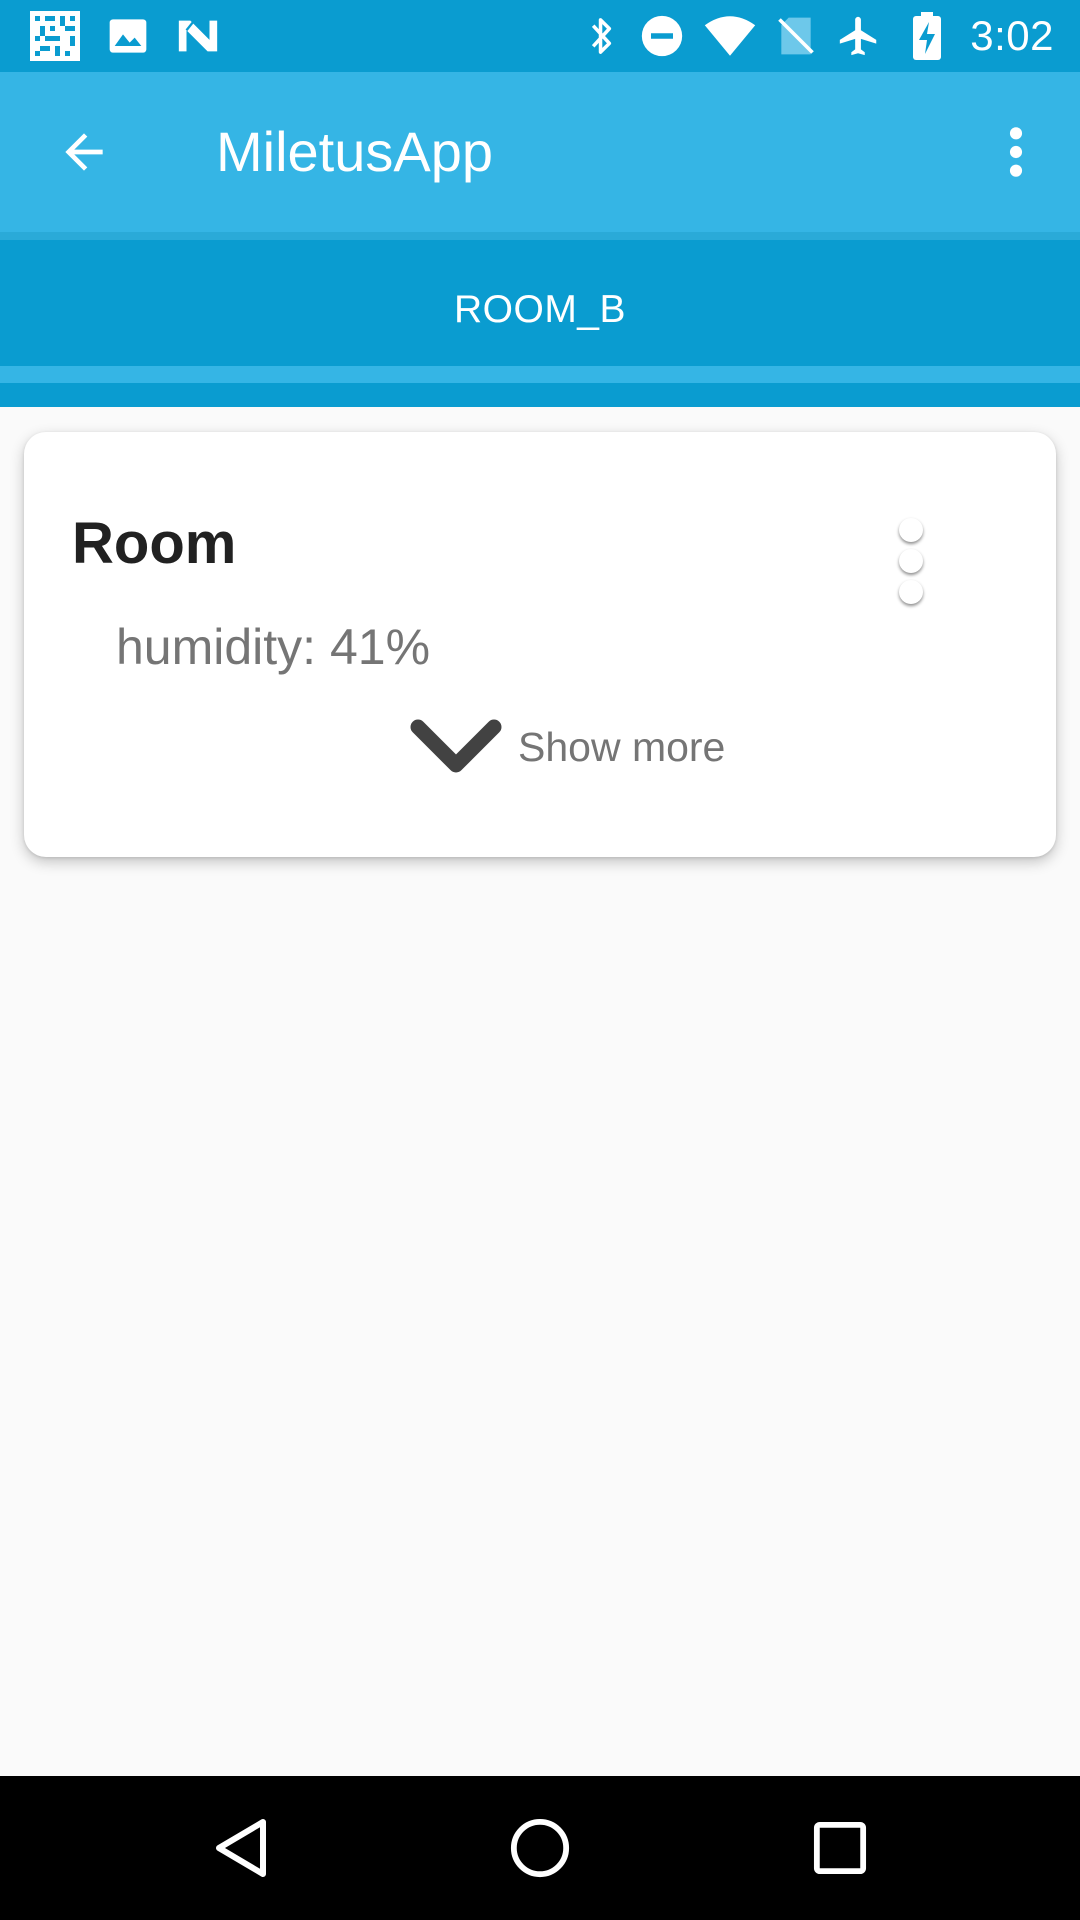  I want to click on tab-indicator, so click(540, 374).